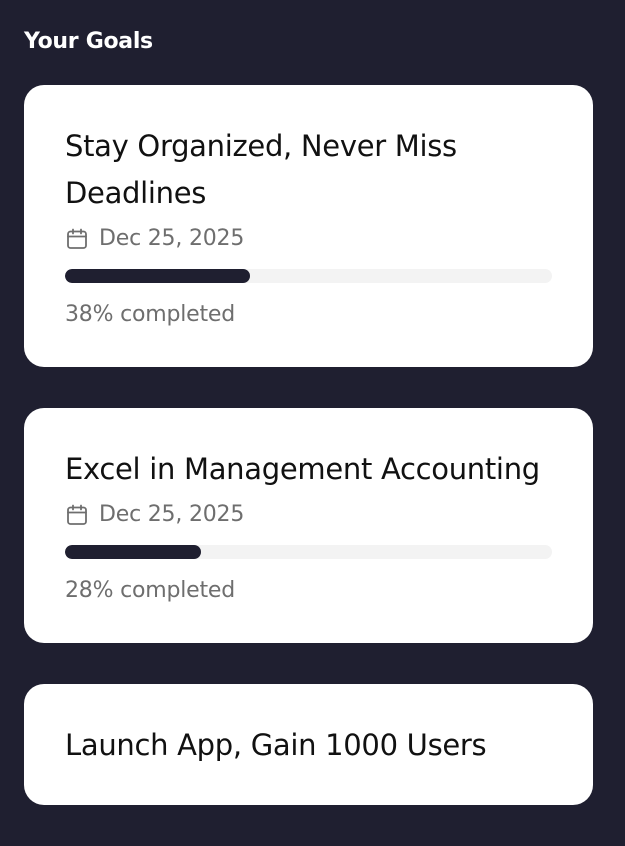 Image resolution: width=625 pixels, height=846 pixels. Describe the element at coordinates (261, 169) in the screenshot. I see `goal-title: Stay Organized, Never Miss Deadlines` at that location.